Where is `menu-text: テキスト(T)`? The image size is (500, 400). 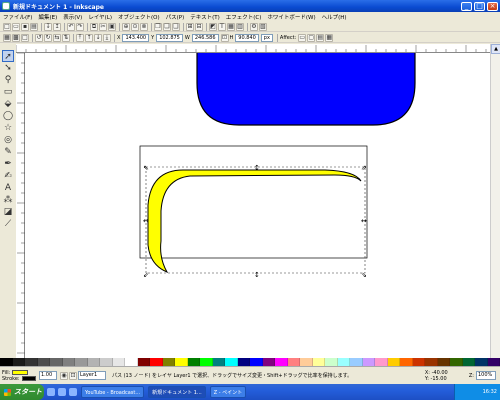
menu-text: テキスト(T) is located at coordinates (205, 17).